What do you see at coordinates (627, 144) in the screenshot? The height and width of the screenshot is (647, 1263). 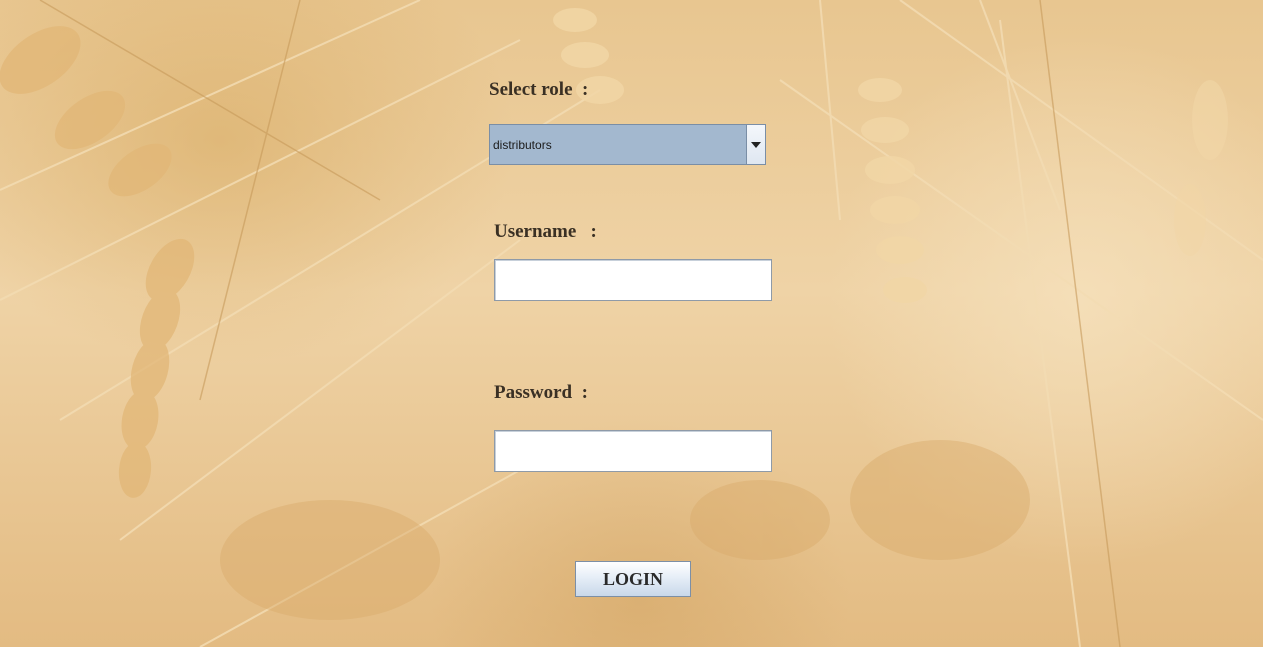 I see `role-dropdown: distributors` at bounding box center [627, 144].